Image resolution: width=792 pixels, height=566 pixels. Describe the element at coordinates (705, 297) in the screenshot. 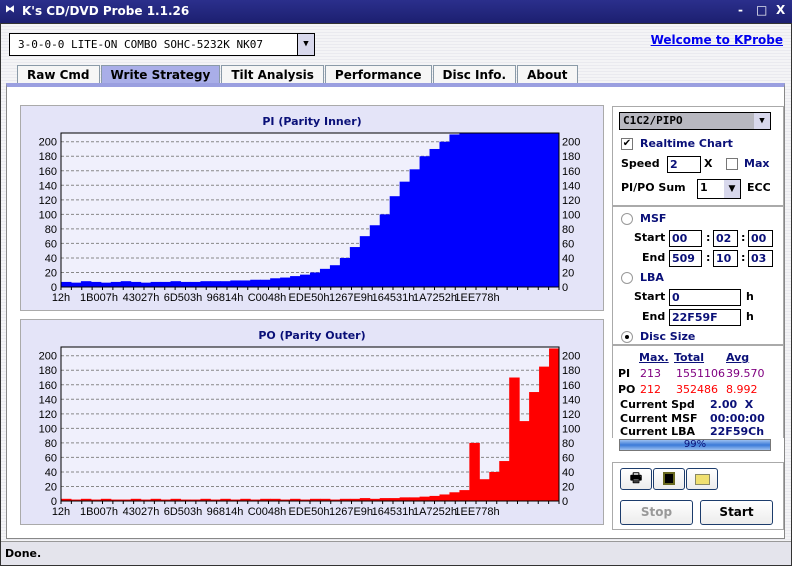

I see `lba-start-input: 0` at that location.